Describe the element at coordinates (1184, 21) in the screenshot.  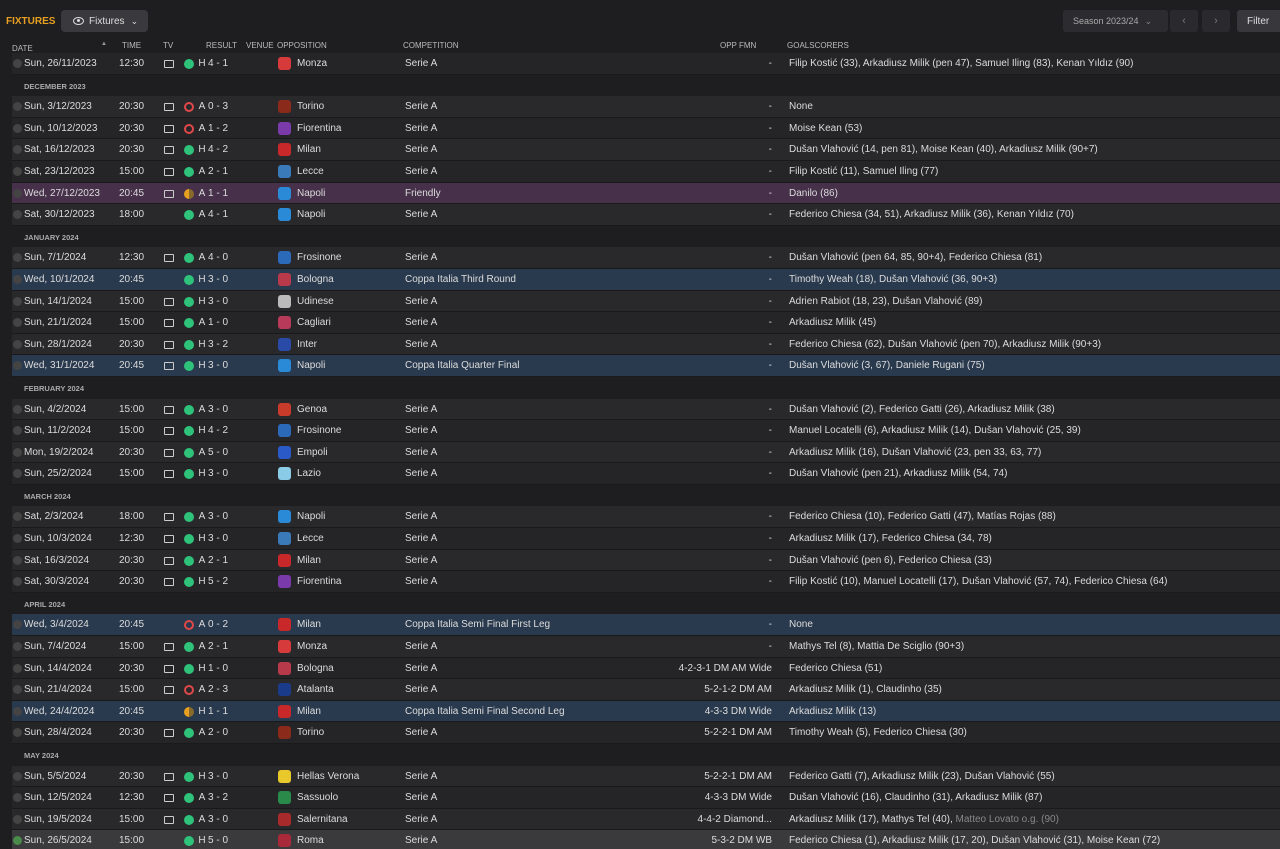
I see `previous-button: ‹` at that location.